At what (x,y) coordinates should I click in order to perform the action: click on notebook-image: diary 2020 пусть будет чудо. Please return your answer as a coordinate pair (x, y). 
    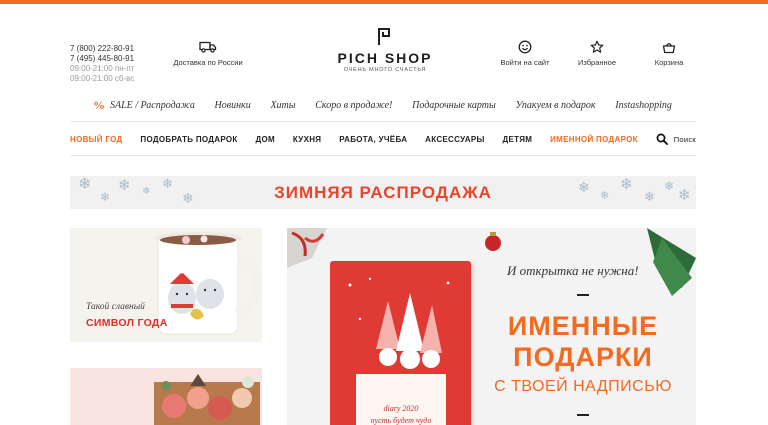
    Looking at the image, I should click on (400, 343).